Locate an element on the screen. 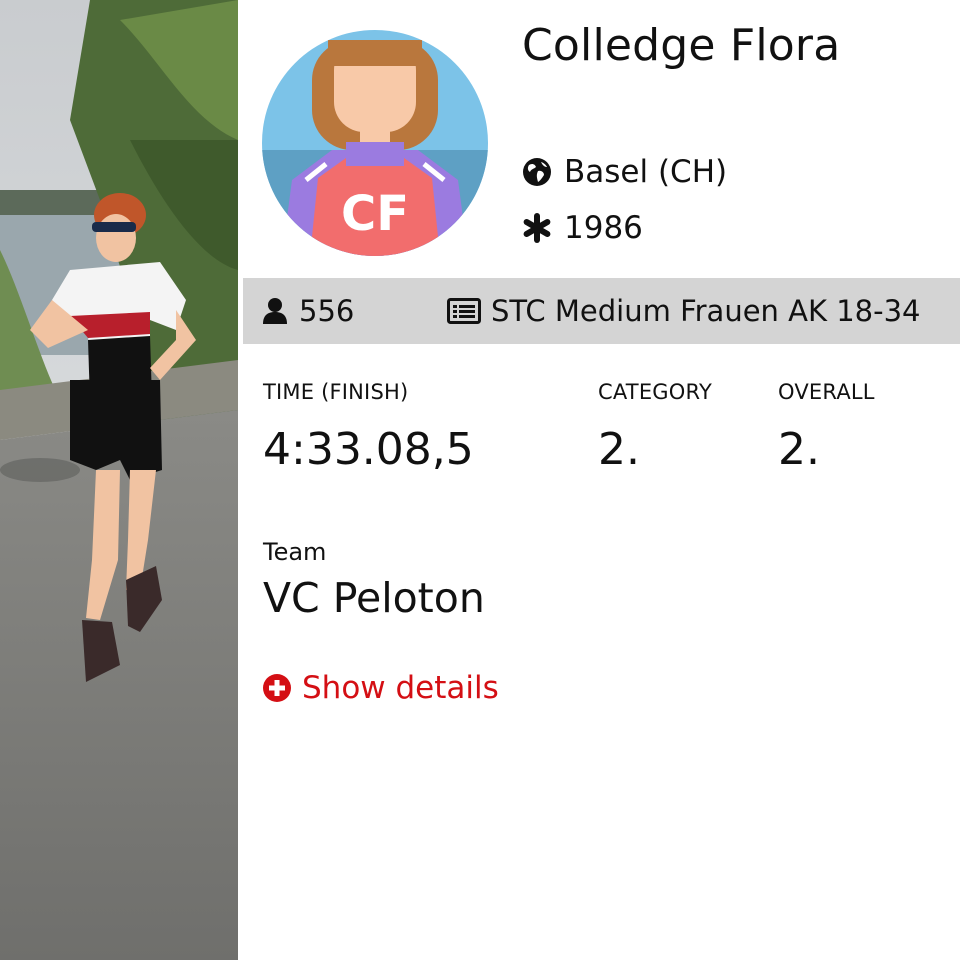  athlete-birth-year: 1986 is located at coordinates (582, 228).